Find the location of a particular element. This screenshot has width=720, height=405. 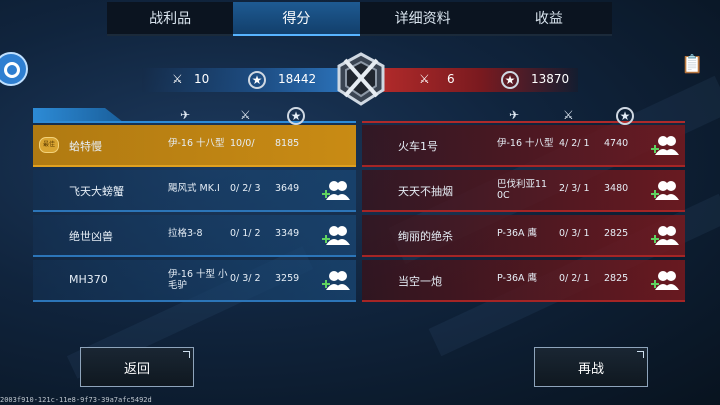

red-player-row: 当空一炮 P-36A 鹰 0/ 2/ 1 2825 is located at coordinates (523, 281).